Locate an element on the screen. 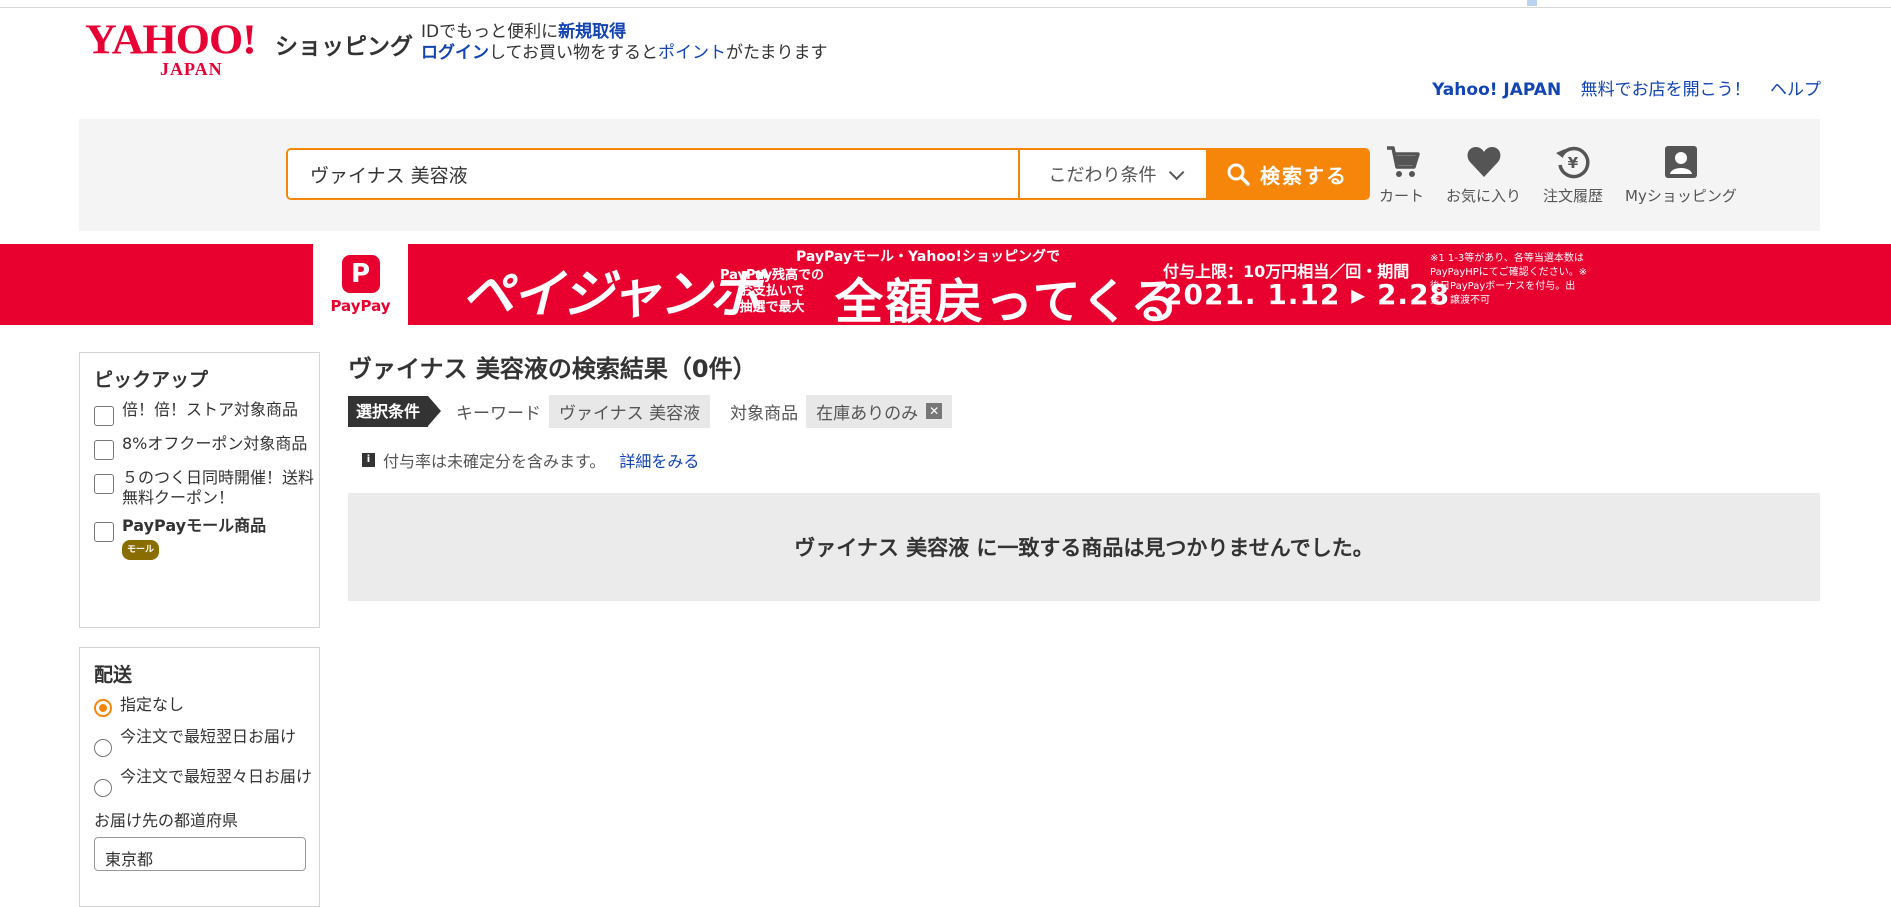 This screenshot has height=907, width=1891. paypay-mall-badge: モール is located at coordinates (141, 550).